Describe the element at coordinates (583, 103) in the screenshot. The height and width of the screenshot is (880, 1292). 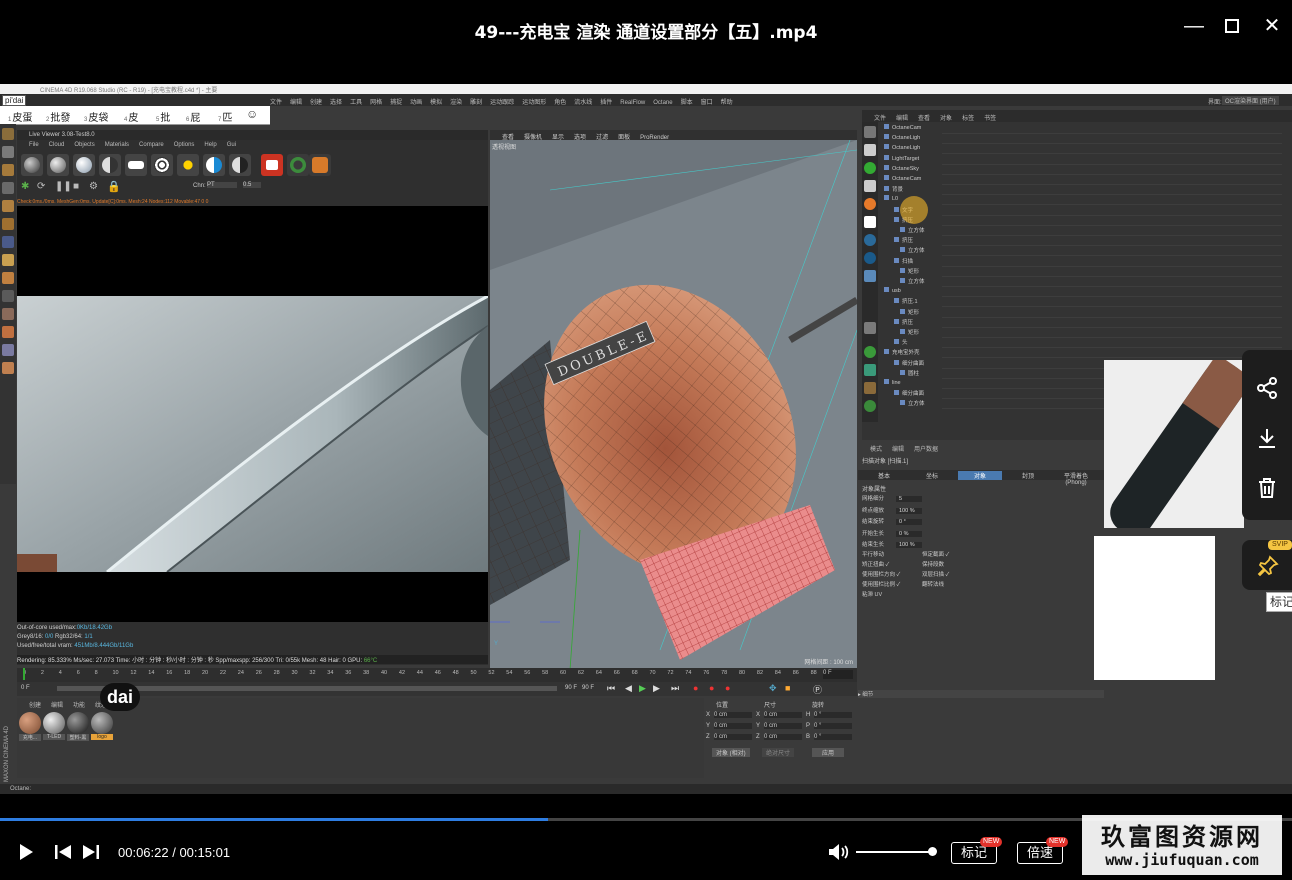
I see `c4d-menu-item: 流水线` at that location.